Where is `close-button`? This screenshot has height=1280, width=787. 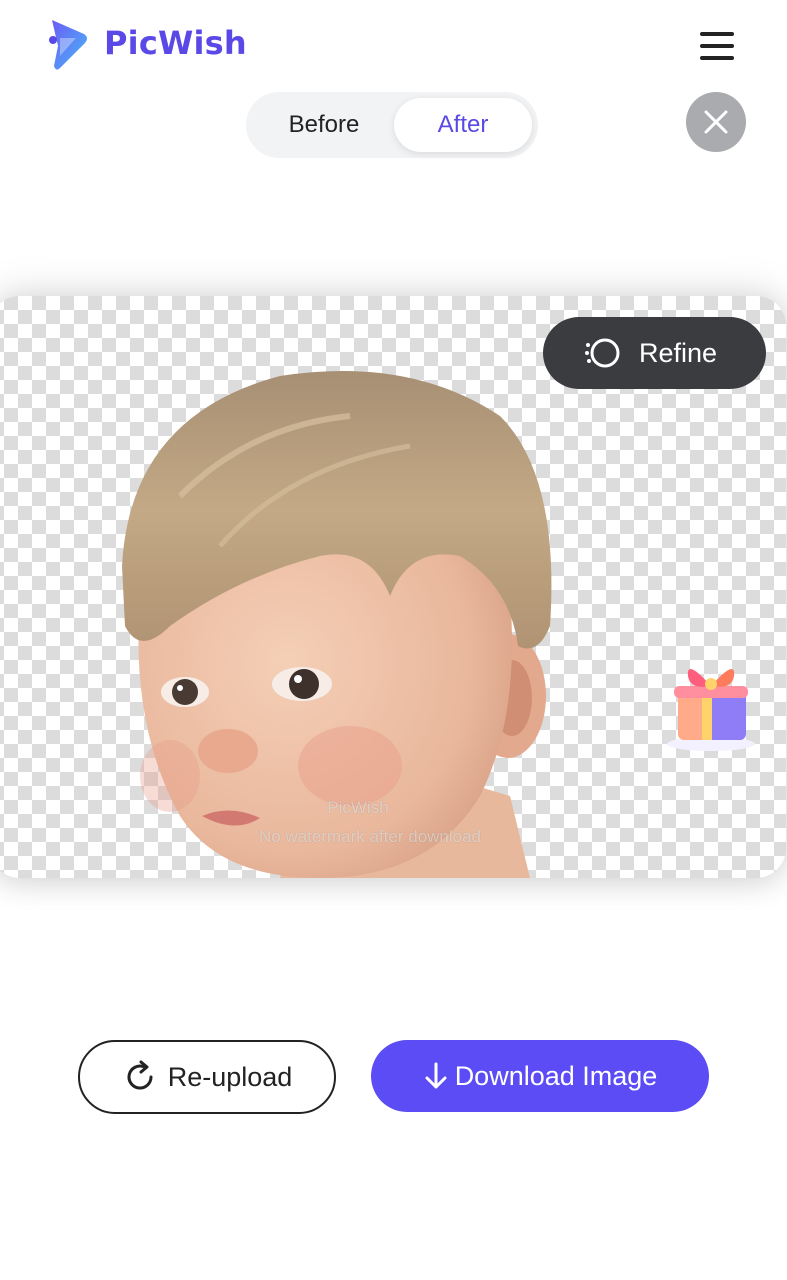
close-button is located at coordinates (716, 122).